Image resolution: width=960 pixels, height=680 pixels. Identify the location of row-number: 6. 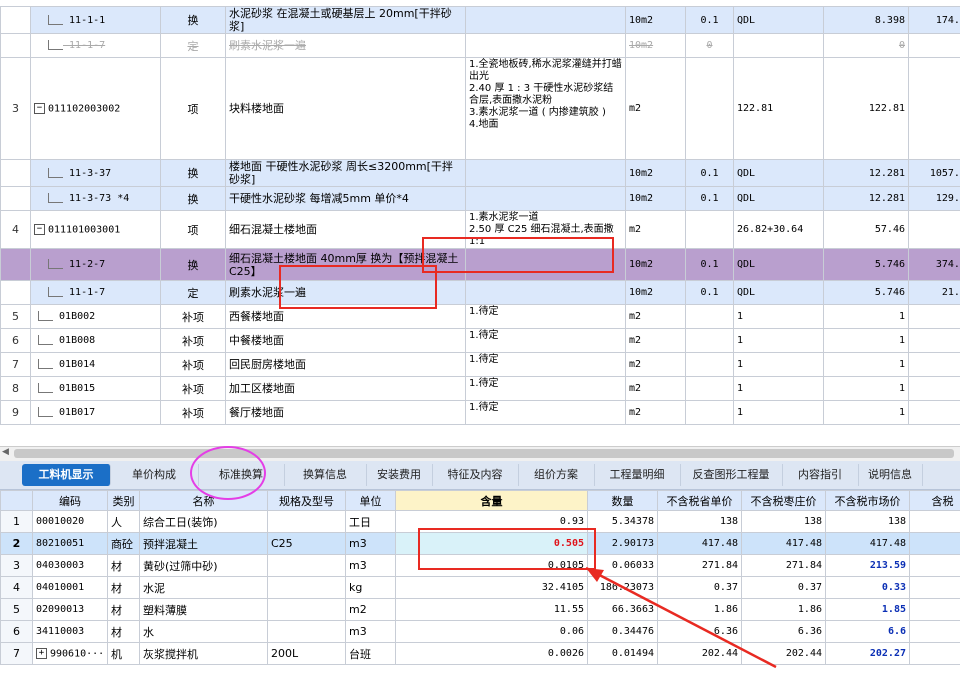
(15, 340).